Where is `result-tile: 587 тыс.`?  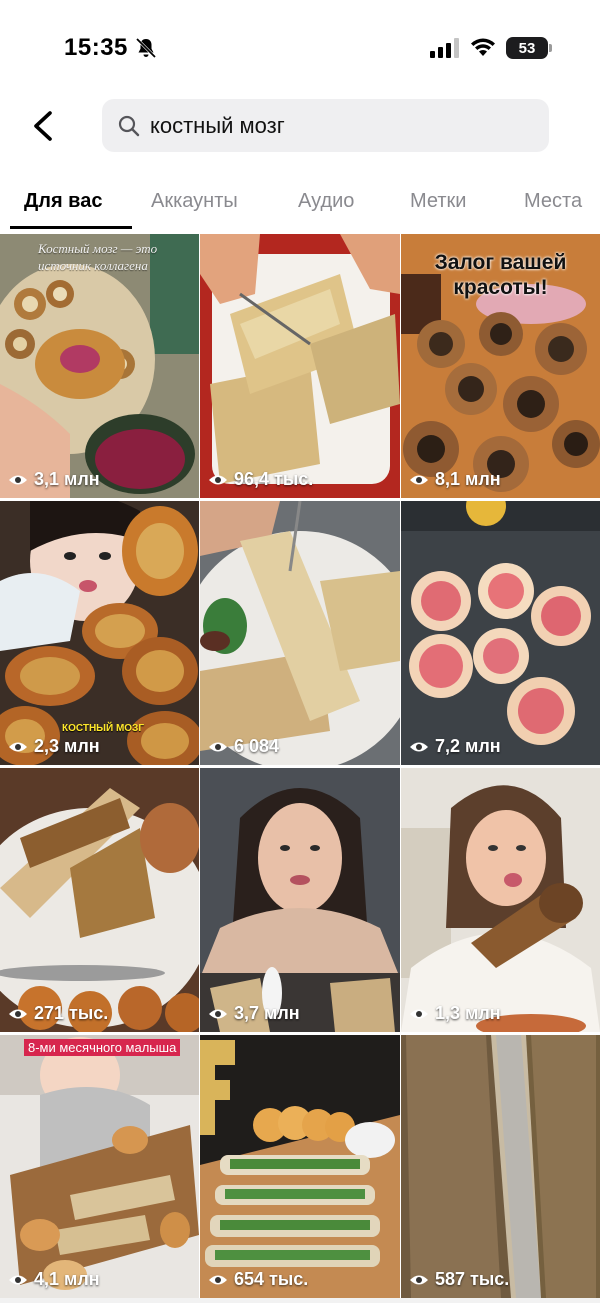
result-tile: 587 тыс. is located at coordinates (500, 1166).